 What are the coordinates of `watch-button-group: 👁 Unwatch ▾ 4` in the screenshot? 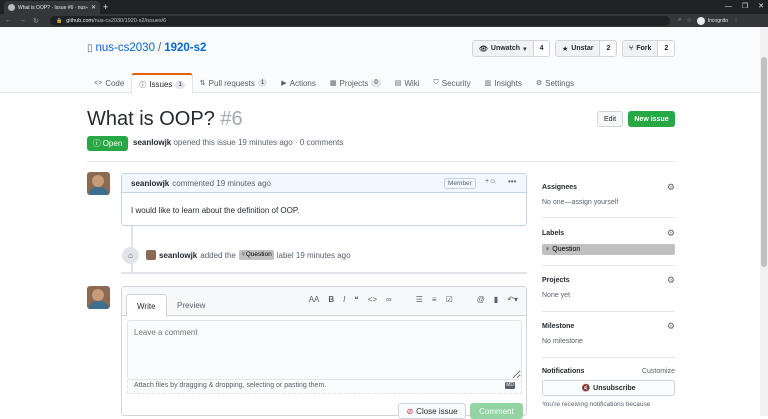 It's located at (511, 48).